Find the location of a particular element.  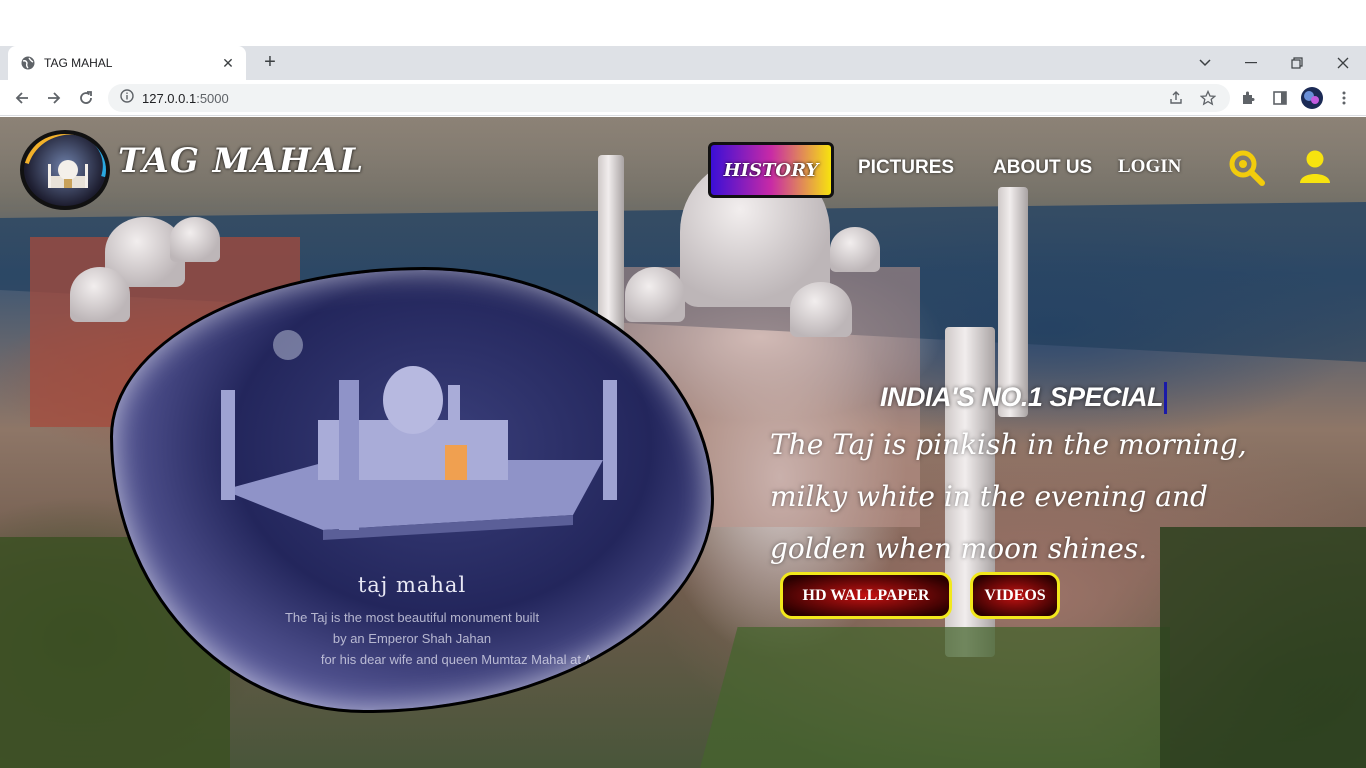

card-title: taj mahal is located at coordinates (412, 585).